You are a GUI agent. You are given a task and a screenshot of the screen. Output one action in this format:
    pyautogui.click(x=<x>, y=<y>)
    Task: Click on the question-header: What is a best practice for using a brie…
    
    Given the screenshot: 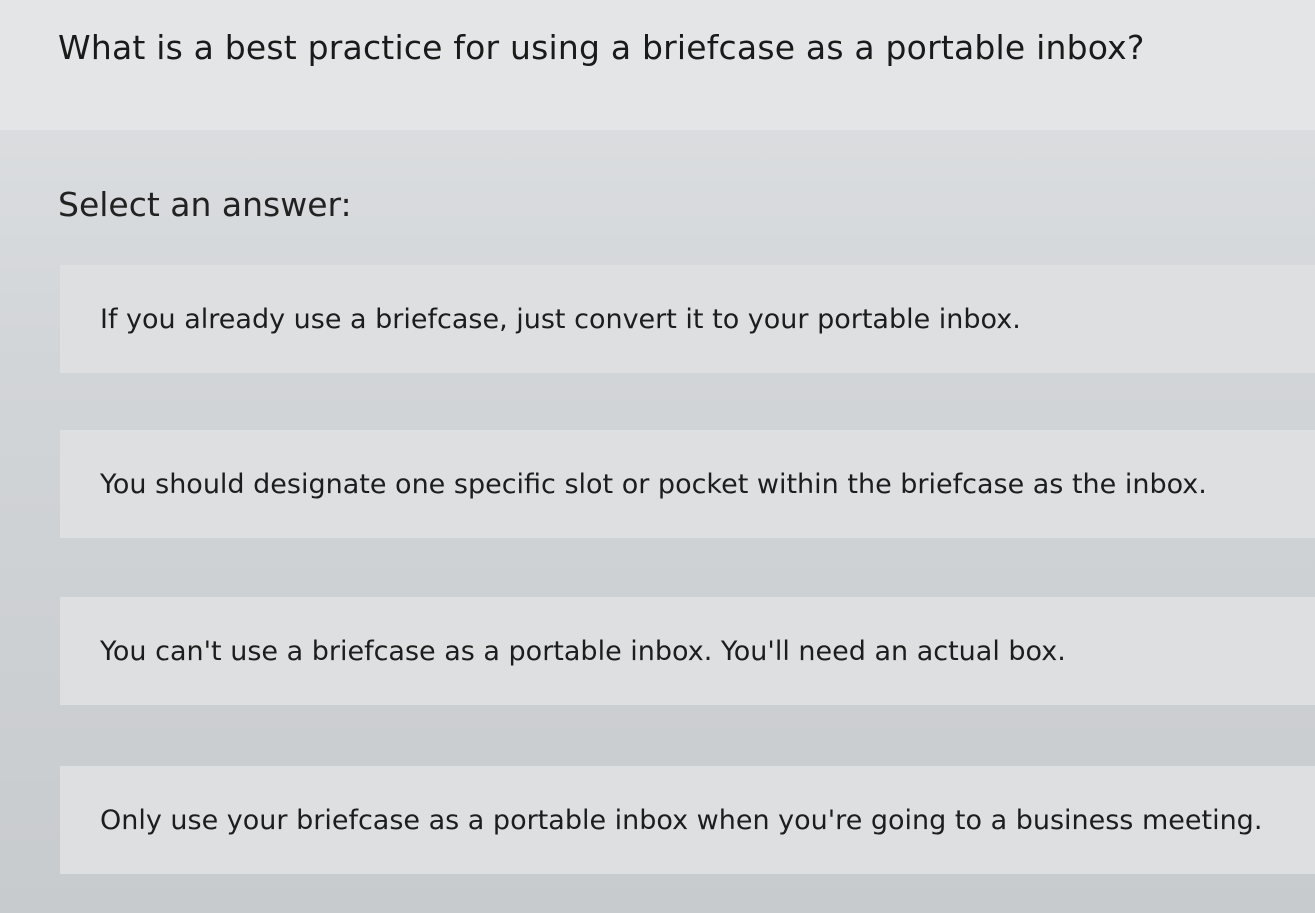 What is the action you would take?
    pyautogui.click(x=657, y=65)
    